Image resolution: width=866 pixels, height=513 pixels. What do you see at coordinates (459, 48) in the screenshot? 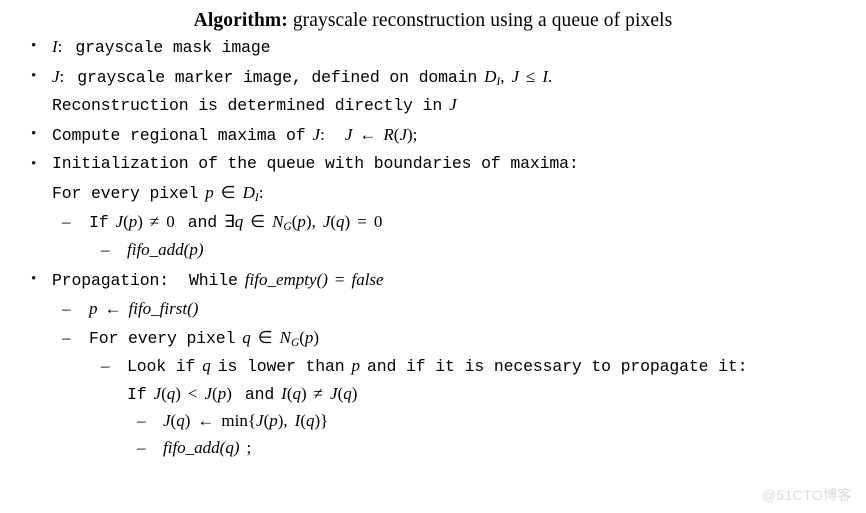
I see `step-mask-image-line: I: grayscale mask image` at bounding box center [459, 48].